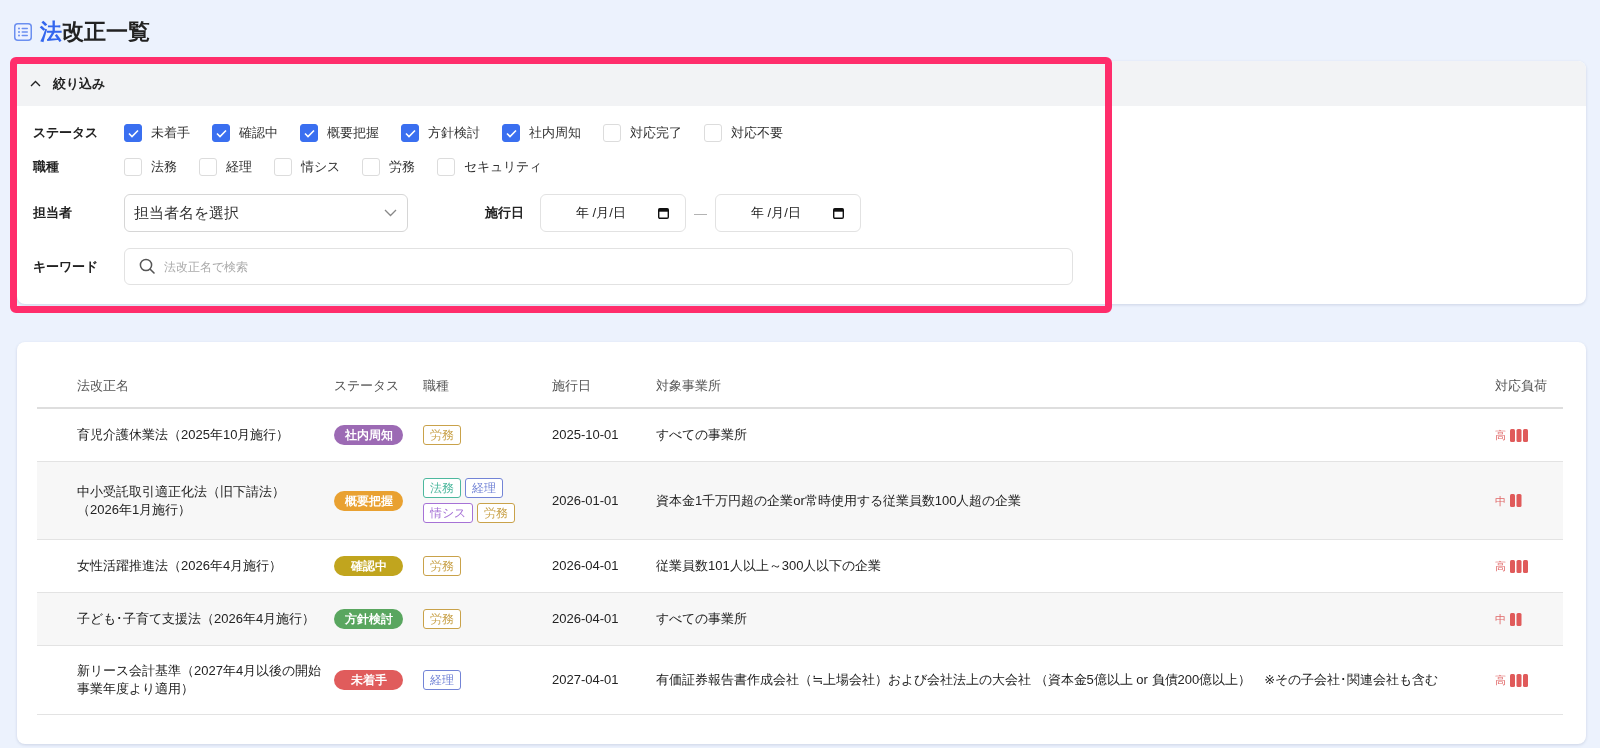  Describe the element at coordinates (258, 133) in the screenshot. I see `checkbox-label: 確認中` at that location.